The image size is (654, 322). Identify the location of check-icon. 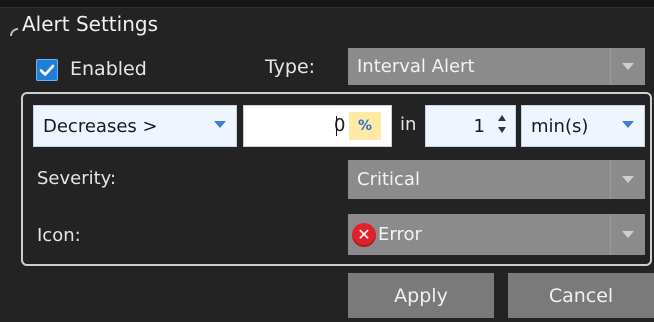
(47, 70).